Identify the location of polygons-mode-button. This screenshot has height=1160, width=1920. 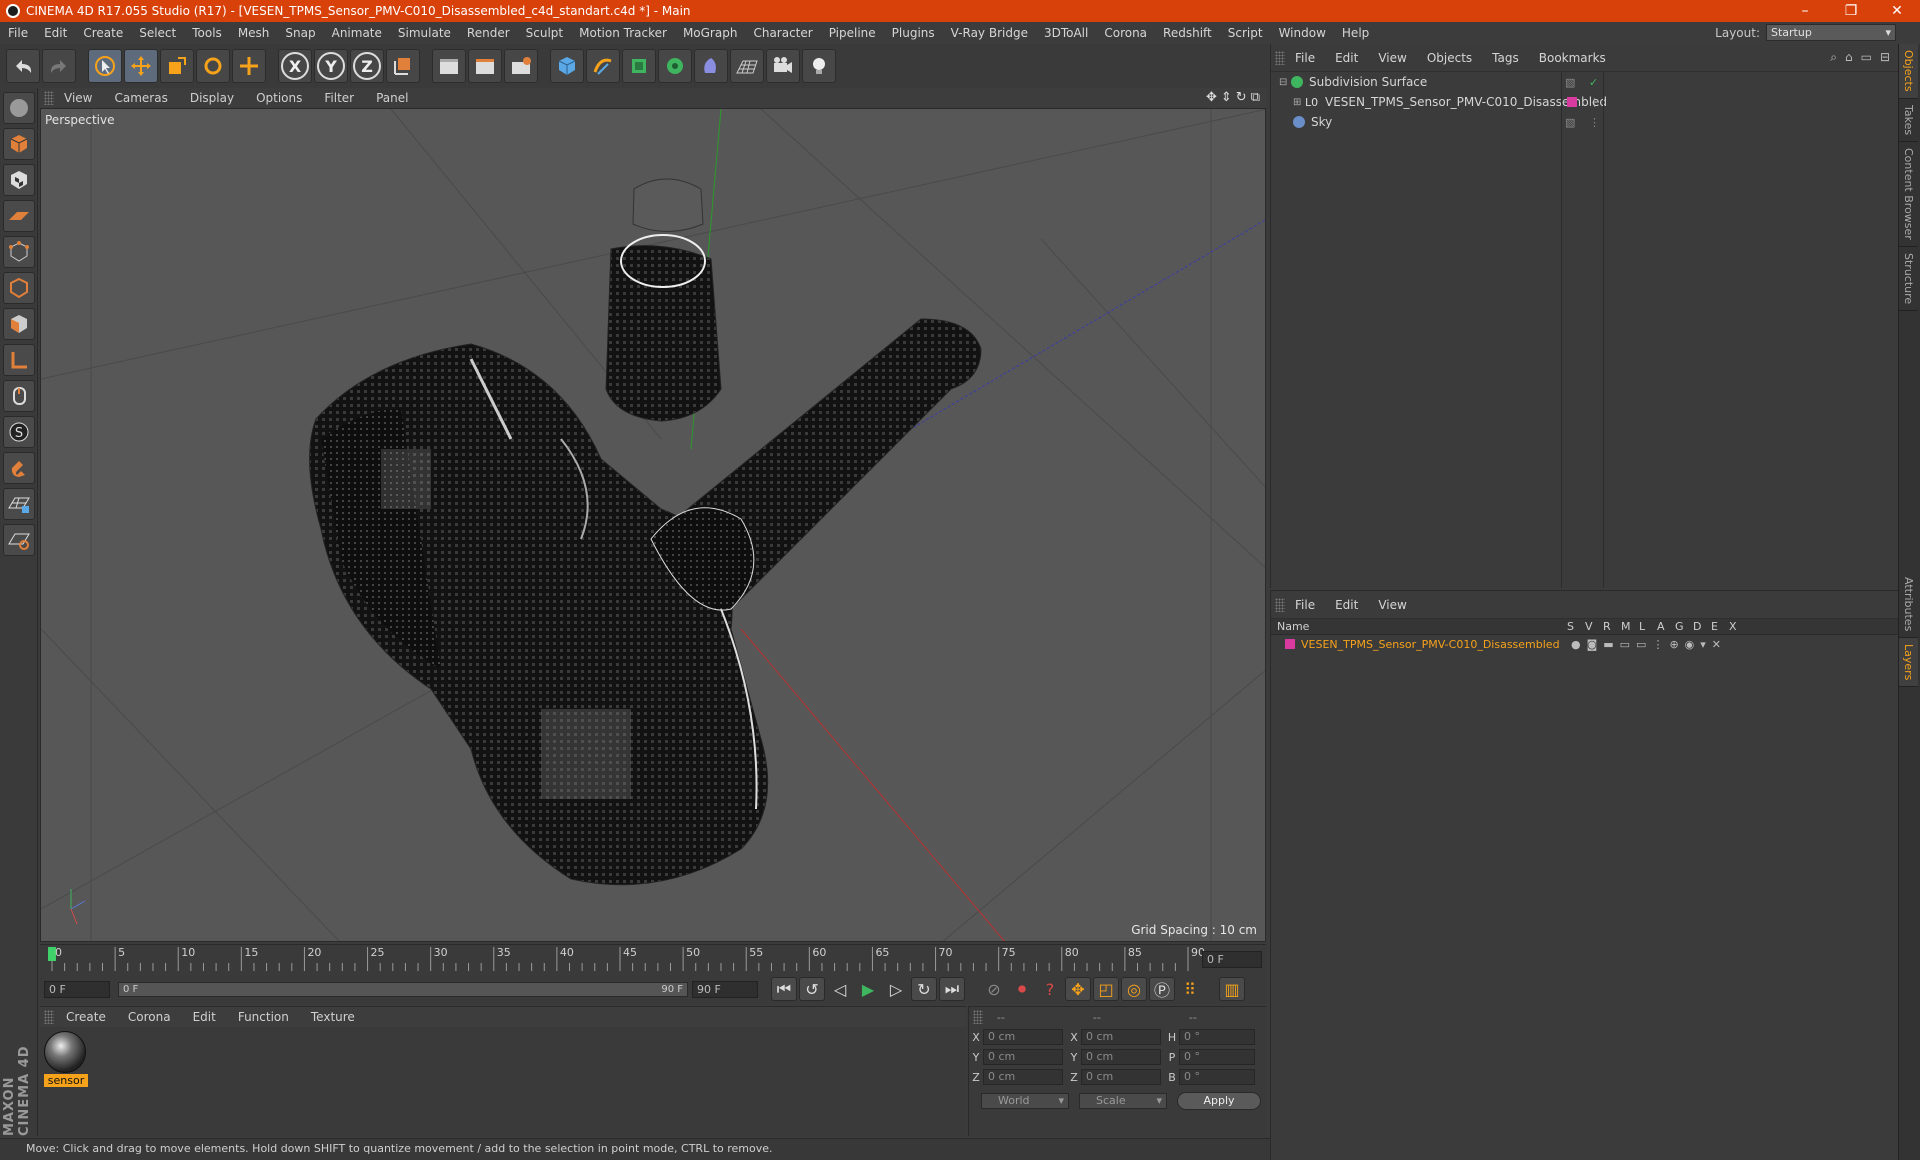
(19, 324).